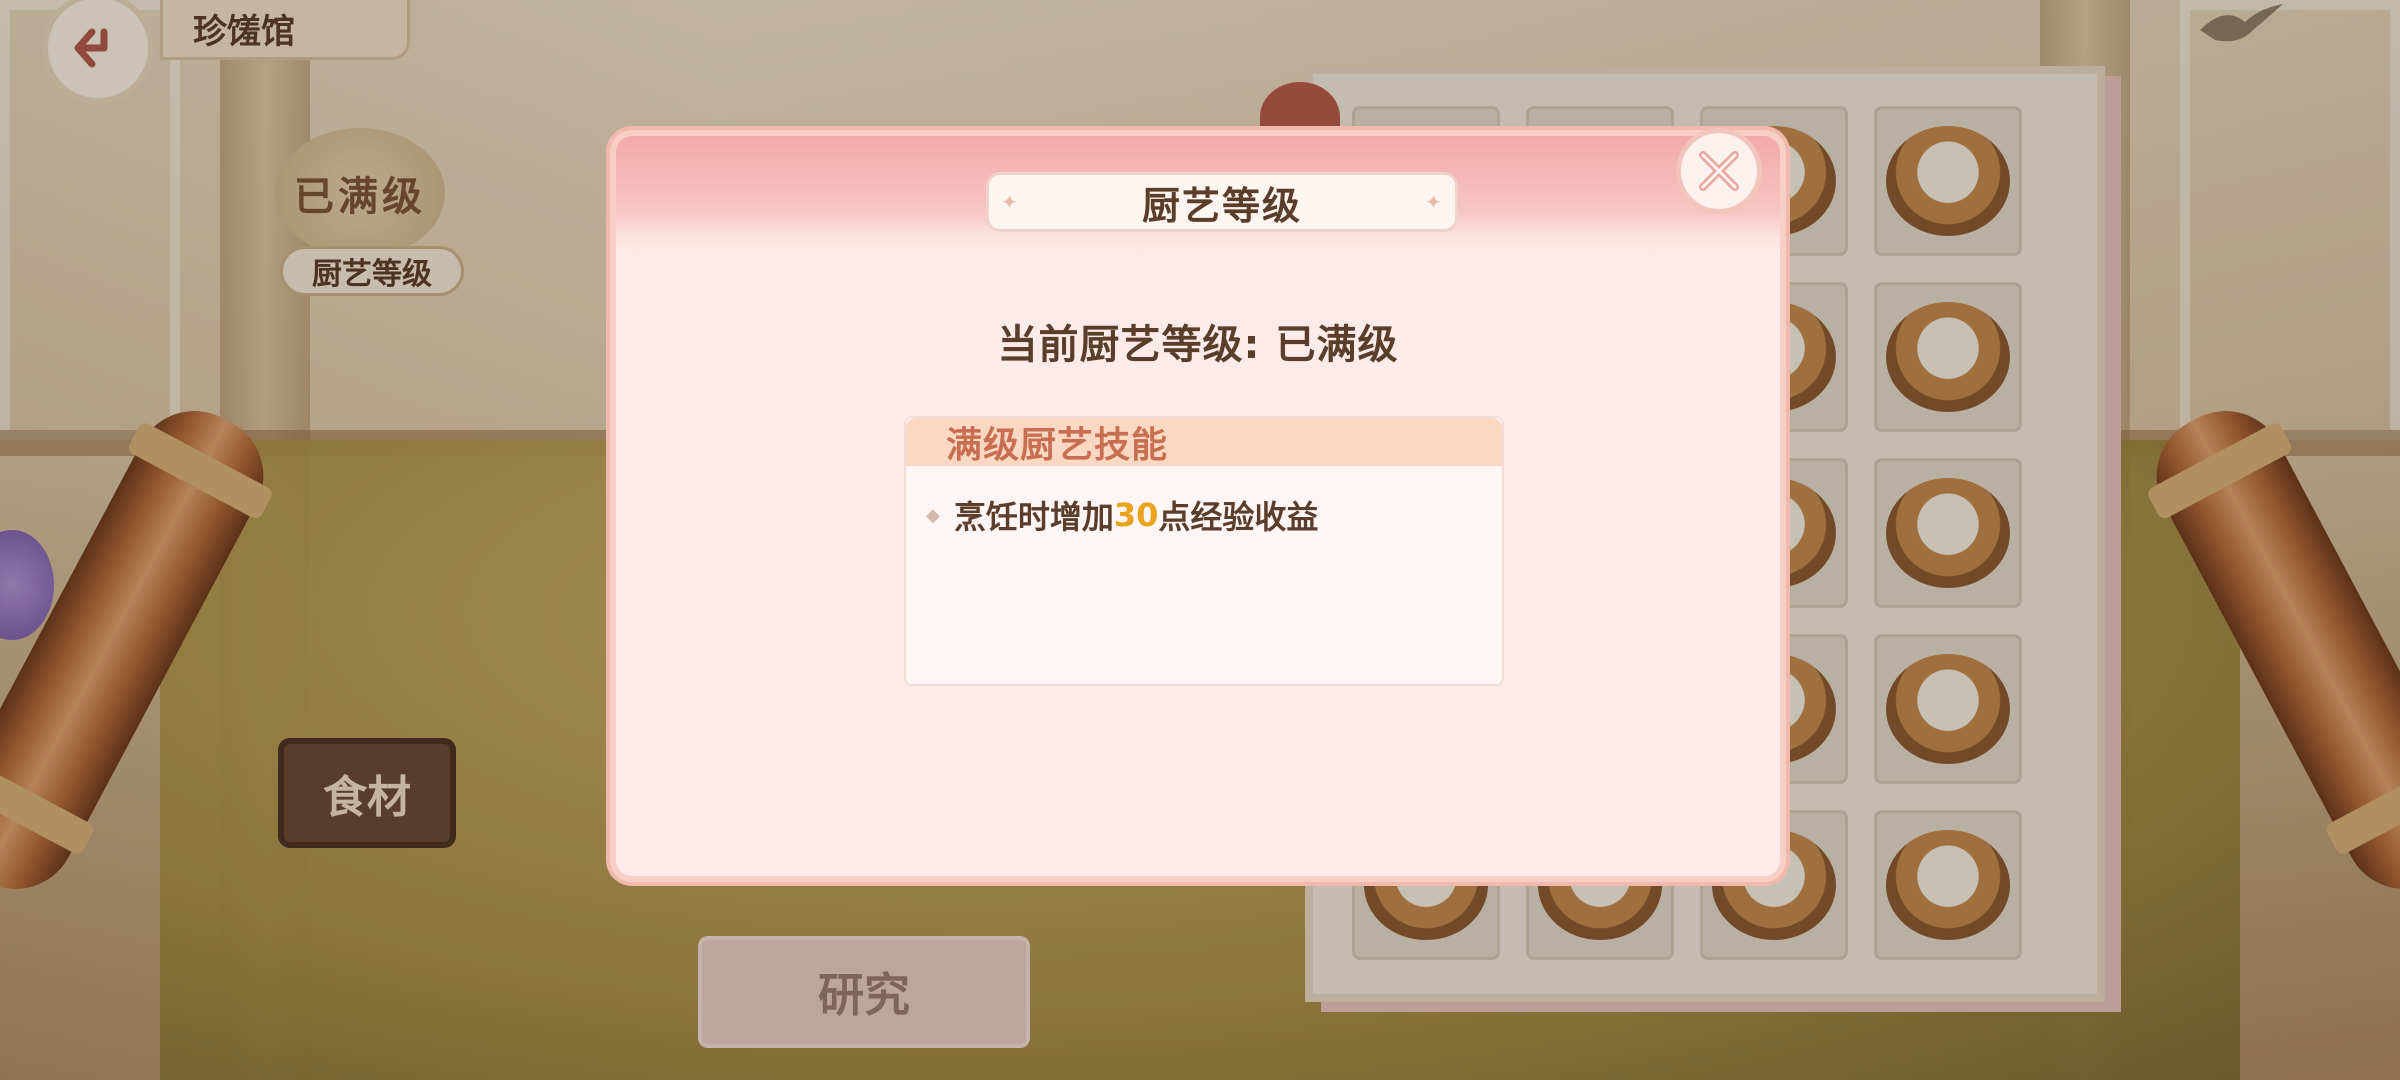  What do you see at coordinates (1136, 515) in the screenshot?
I see `skill-value: 30` at bounding box center [1136, 515].